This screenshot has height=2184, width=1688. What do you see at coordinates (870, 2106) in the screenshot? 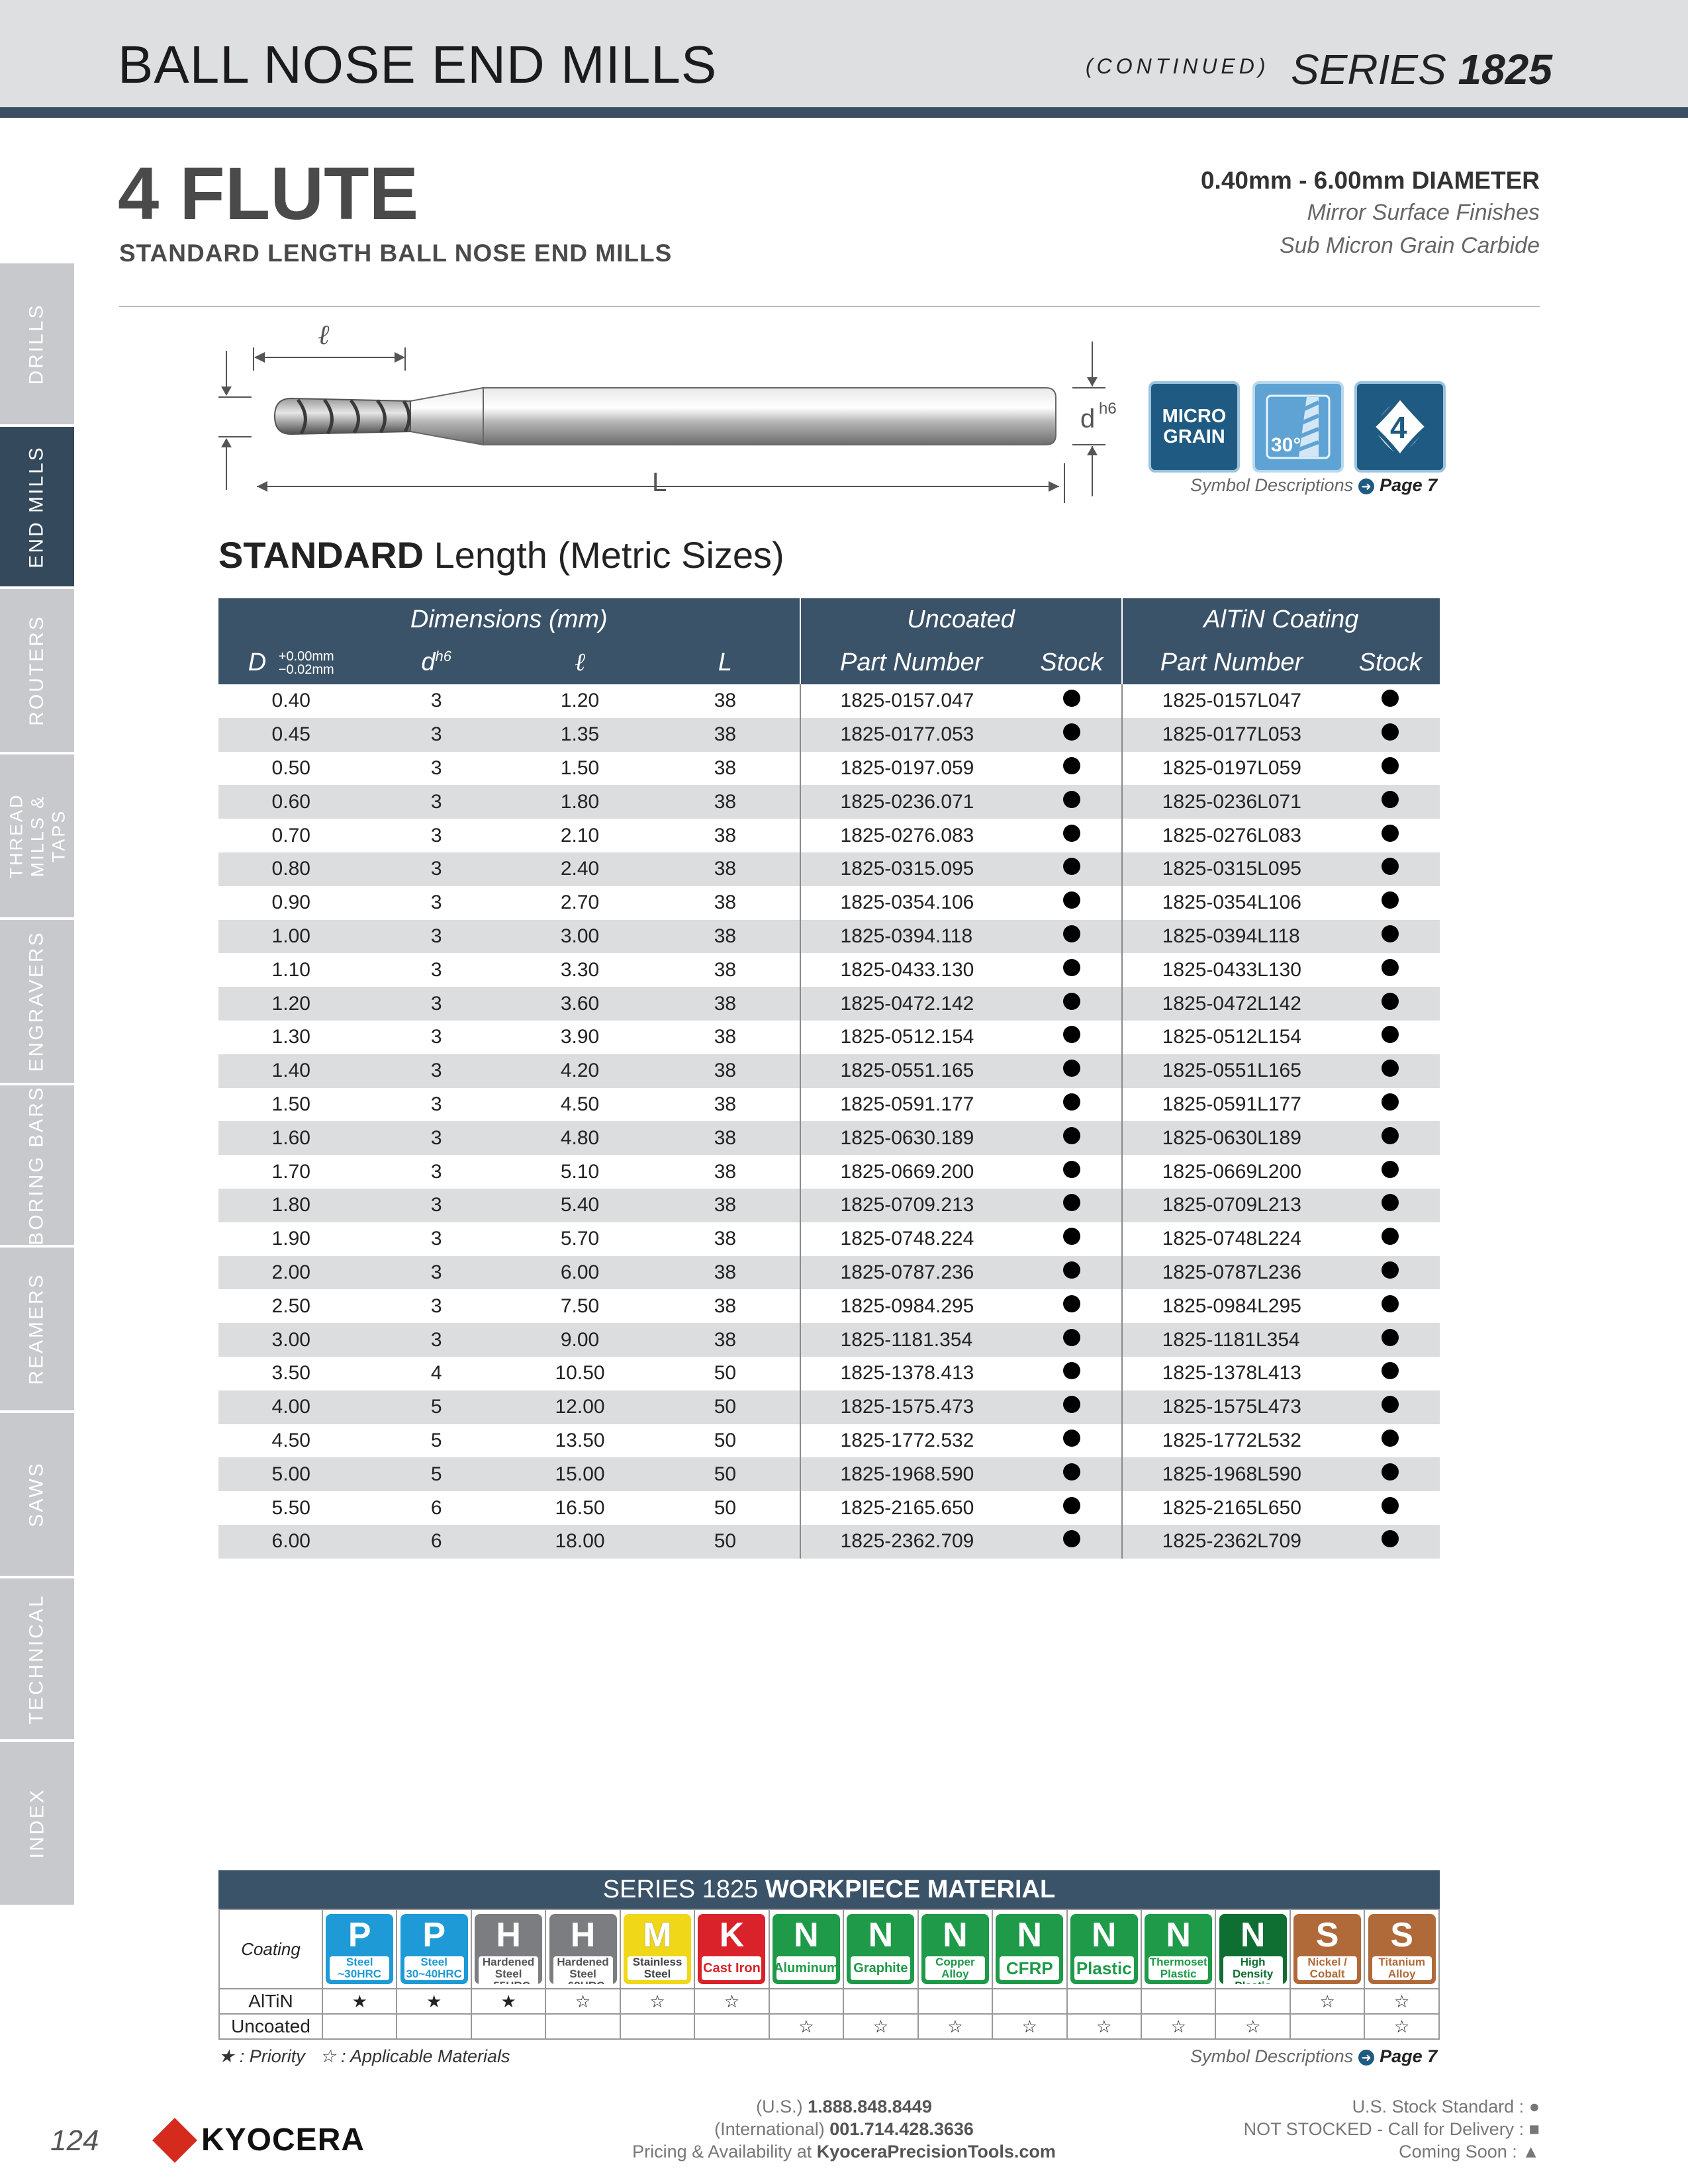
I see `phone-us: 1.888.848.8449` at bounding box center [870, 2106].